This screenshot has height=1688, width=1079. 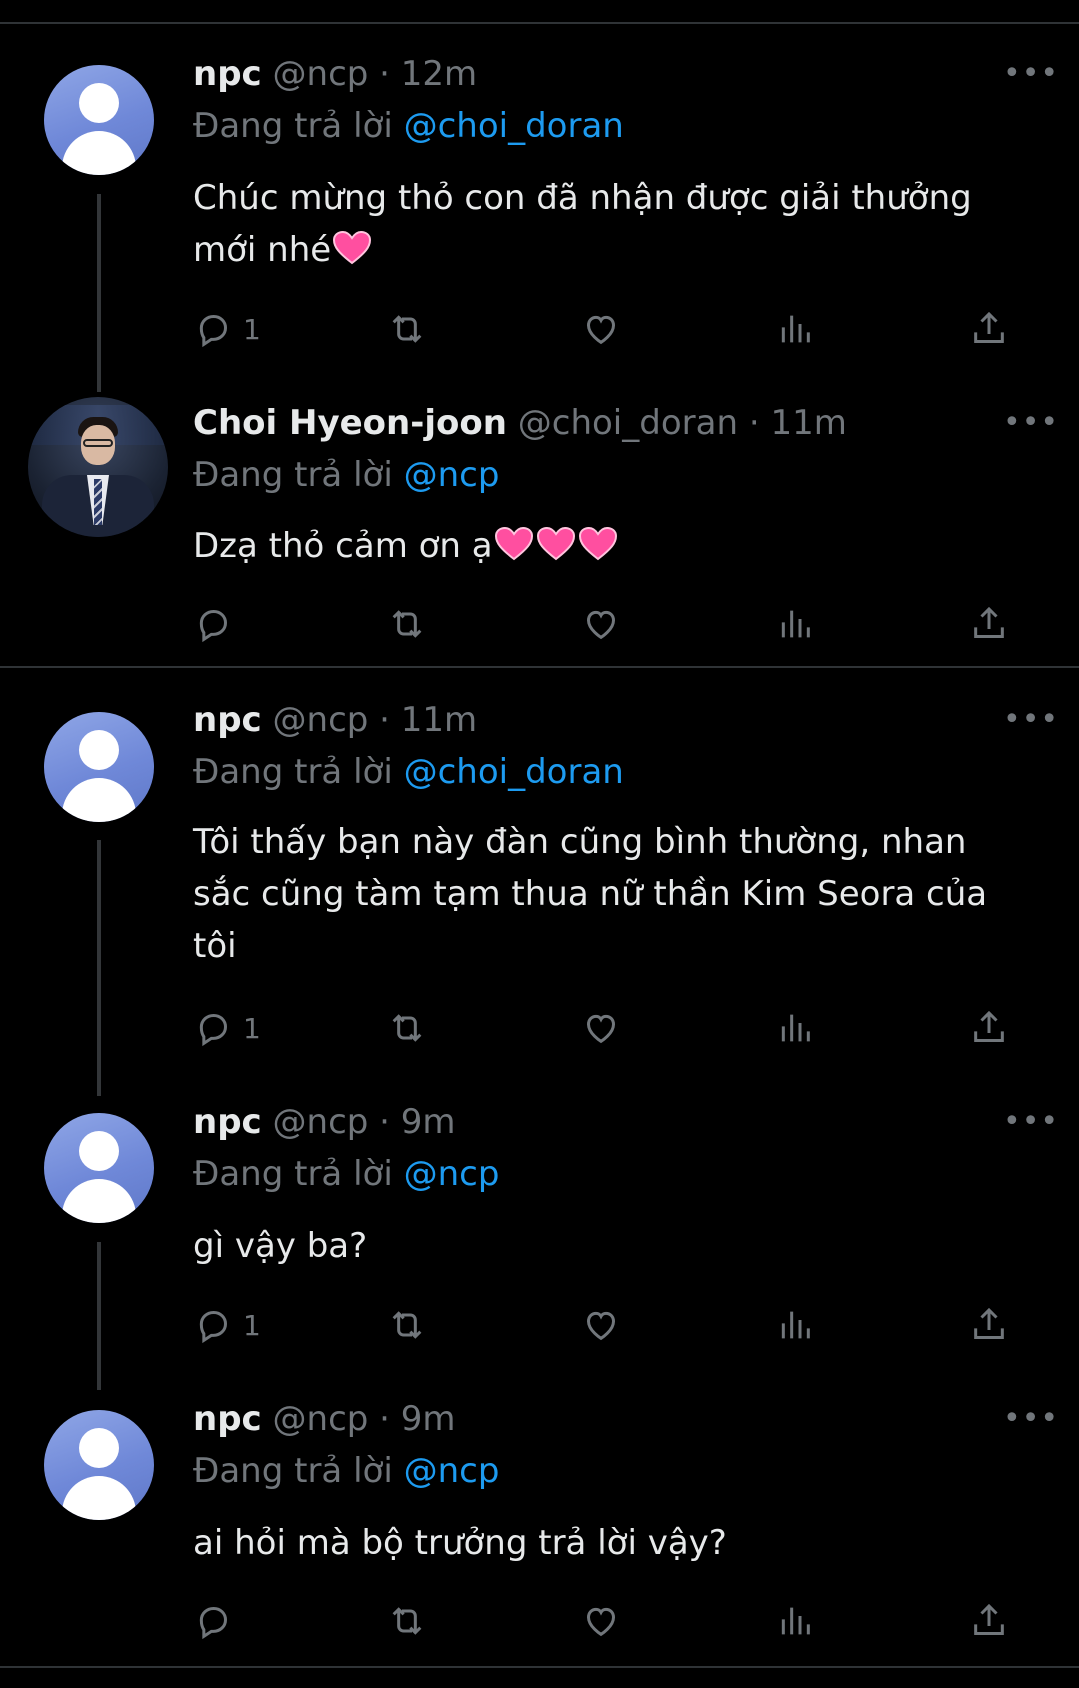 I want to click on tweet-text: Dzạ thỏ cảm ơn ạ, so click(x=618, y=546).